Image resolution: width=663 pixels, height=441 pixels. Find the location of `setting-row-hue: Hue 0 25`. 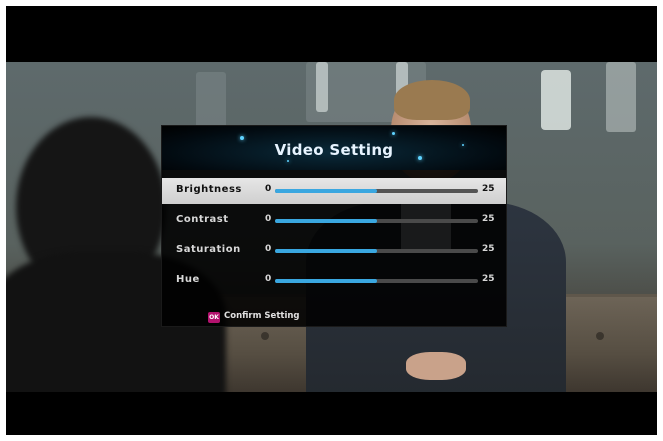

setting-row-hue: Hue 0 25 is located at coordinates (334, 281).